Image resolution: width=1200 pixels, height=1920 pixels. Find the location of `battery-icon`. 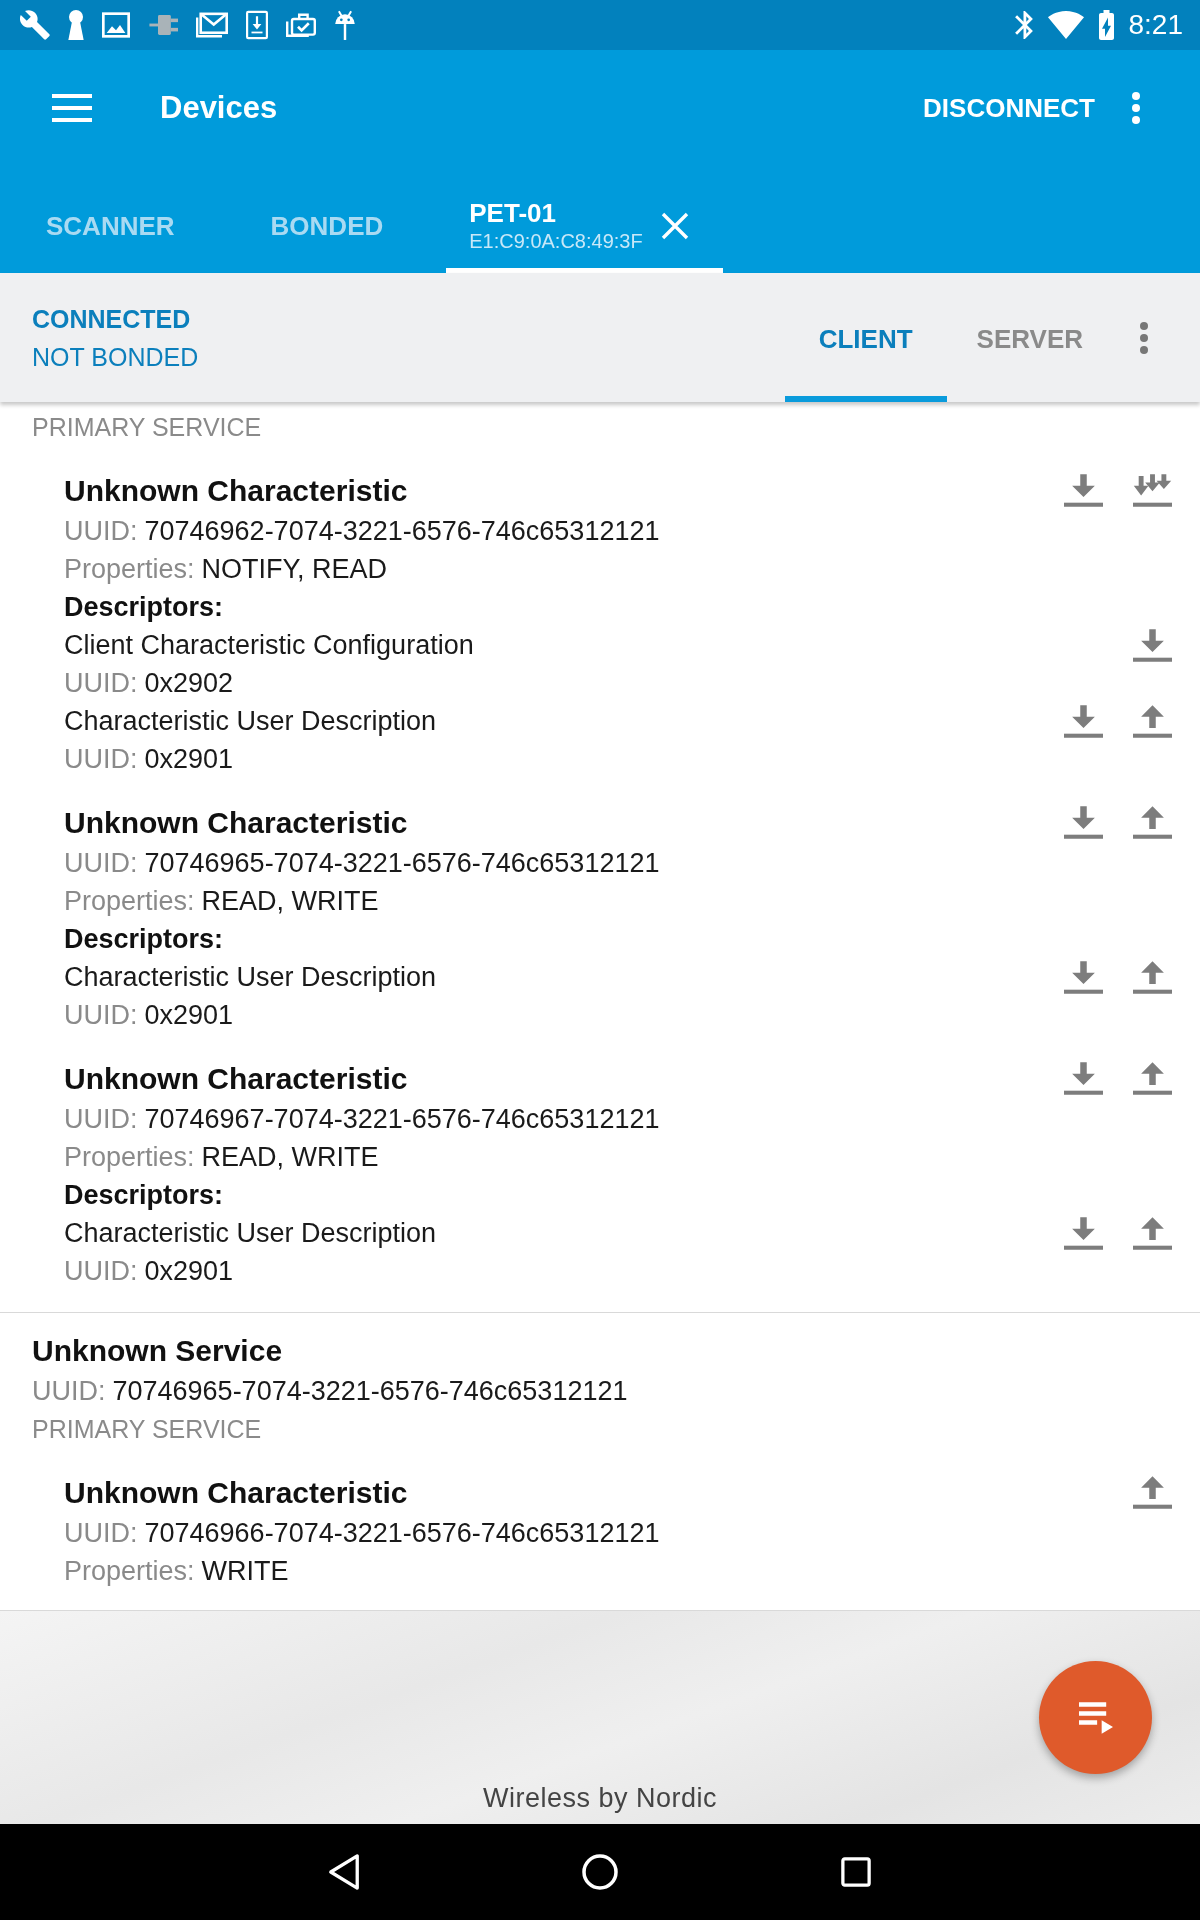

battery-icon is located at coordinates (1106, 25).